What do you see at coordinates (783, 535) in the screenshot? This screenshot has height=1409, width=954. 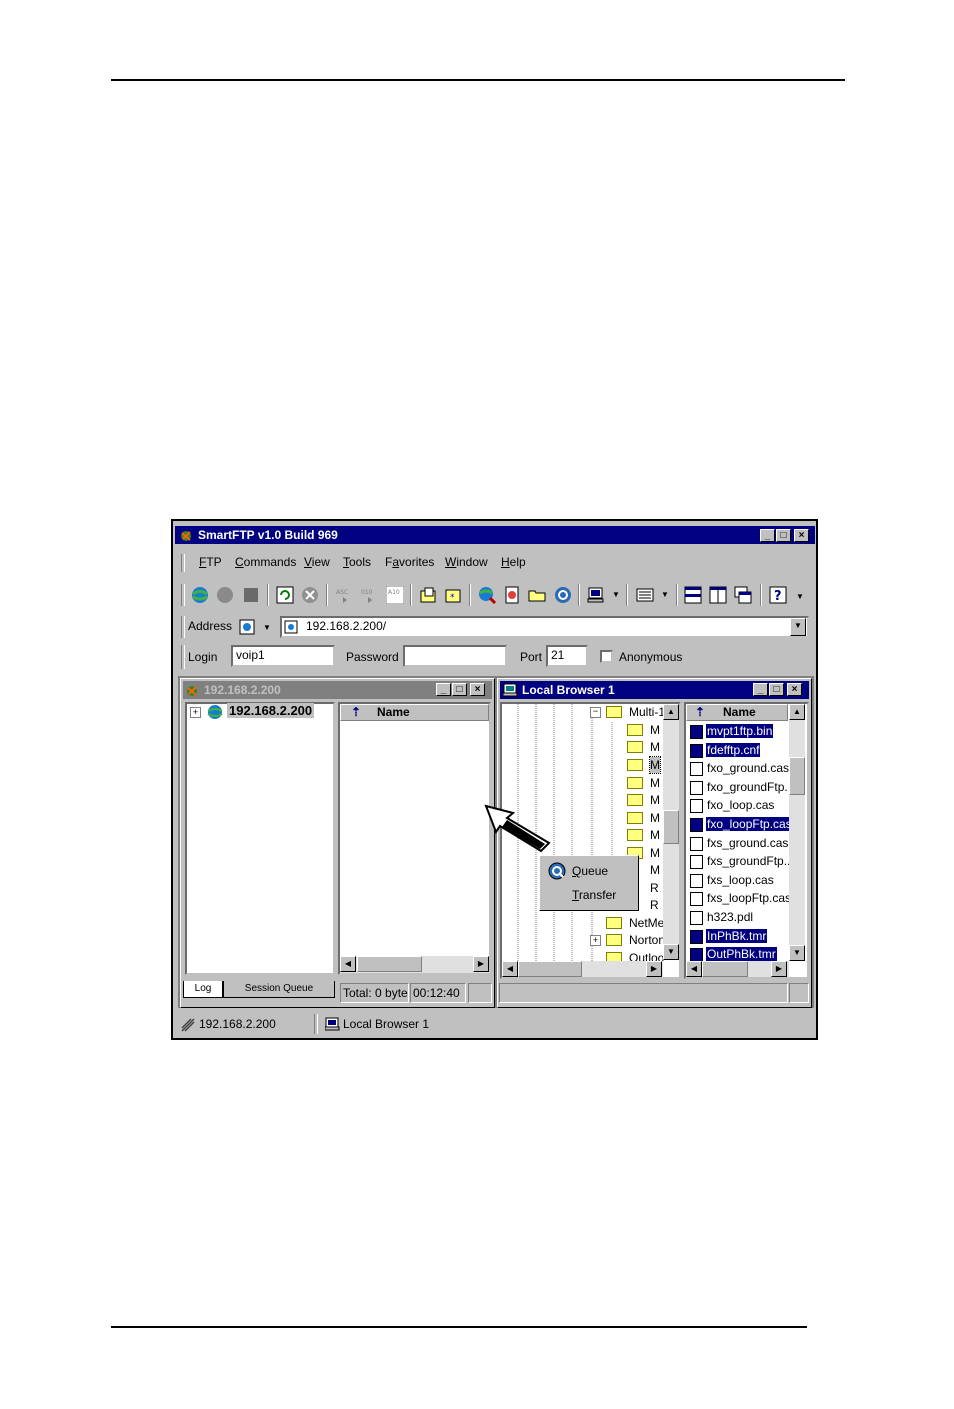 I see `maximize-button: □` at bounding box center [783, 535].